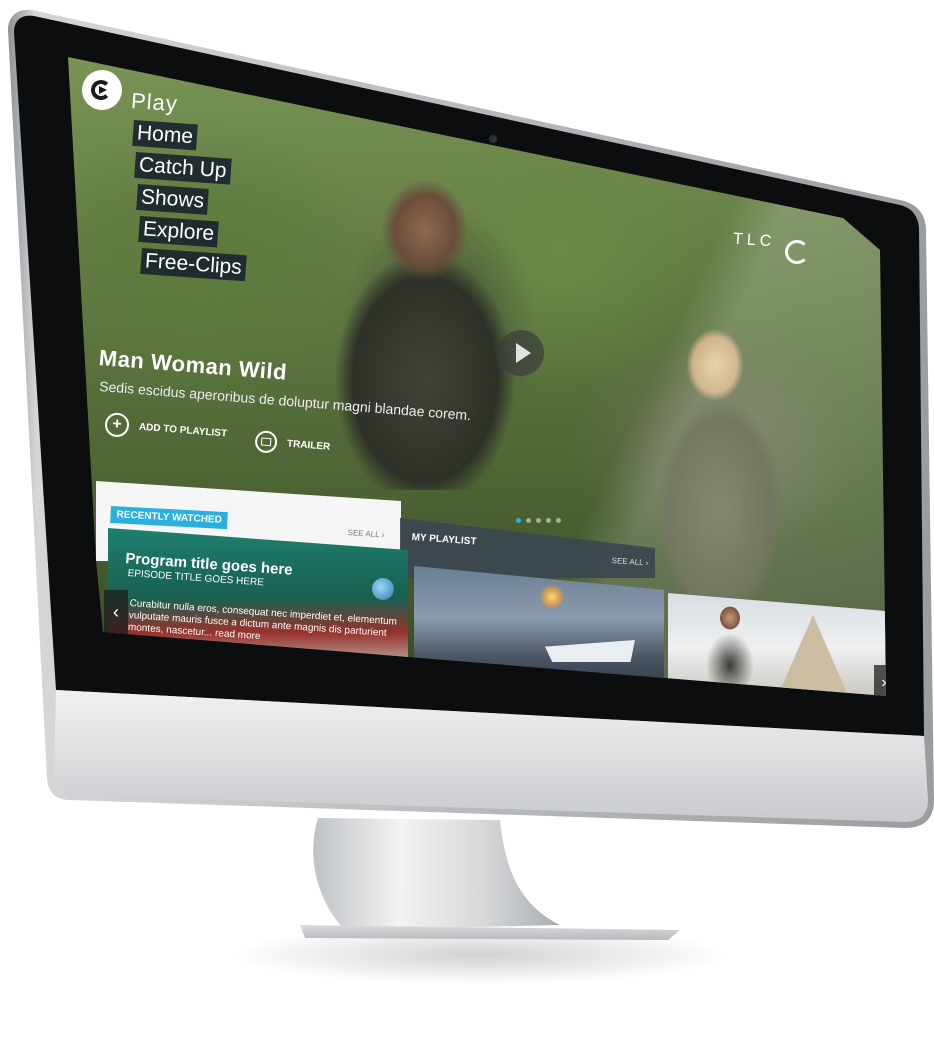 This screenshot has height=1050, width=934. Describe the element at coordinates (754, 240) in the screenshot. I see `channel-logo: TLC` at that location.